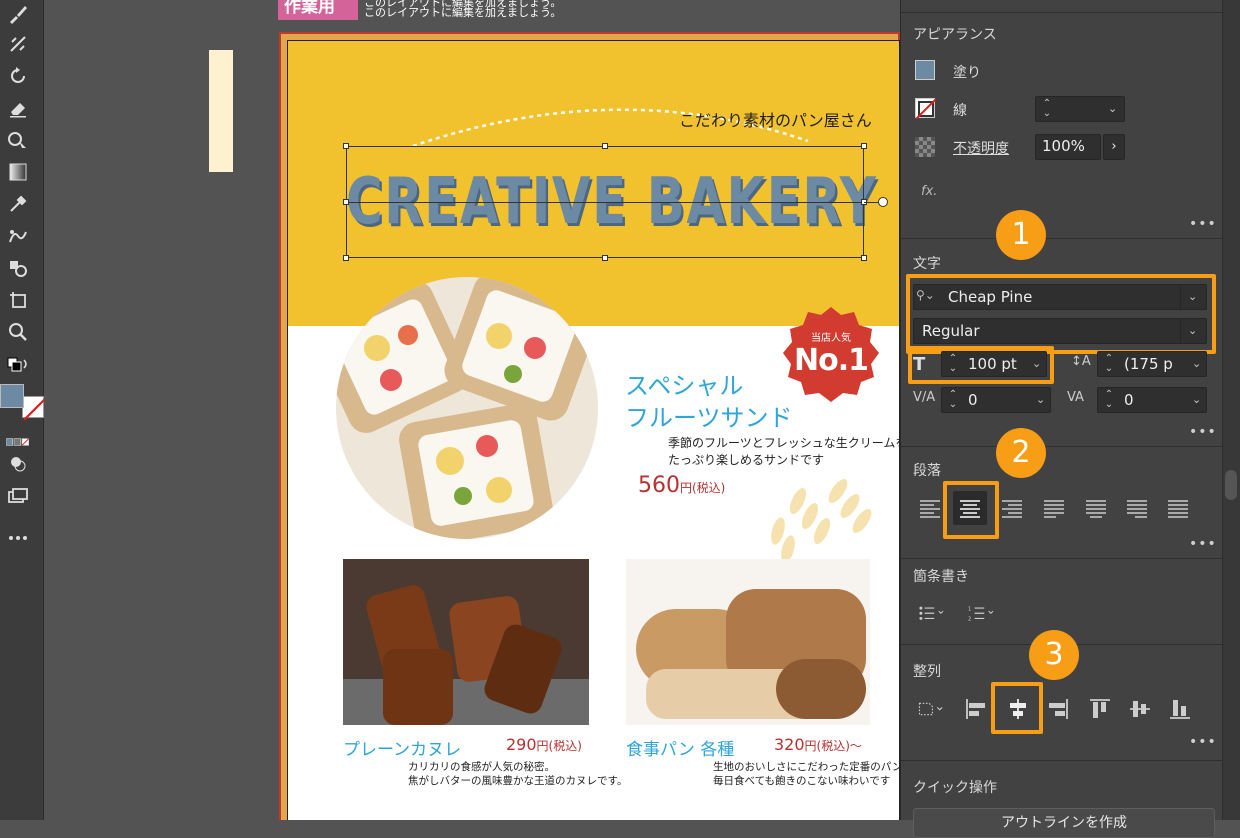 This screenshot has height=838, width=1240. Describe the element at coordinates (988, 614) in the screenshot. I see `numbered-list-icon: 12` at that location.